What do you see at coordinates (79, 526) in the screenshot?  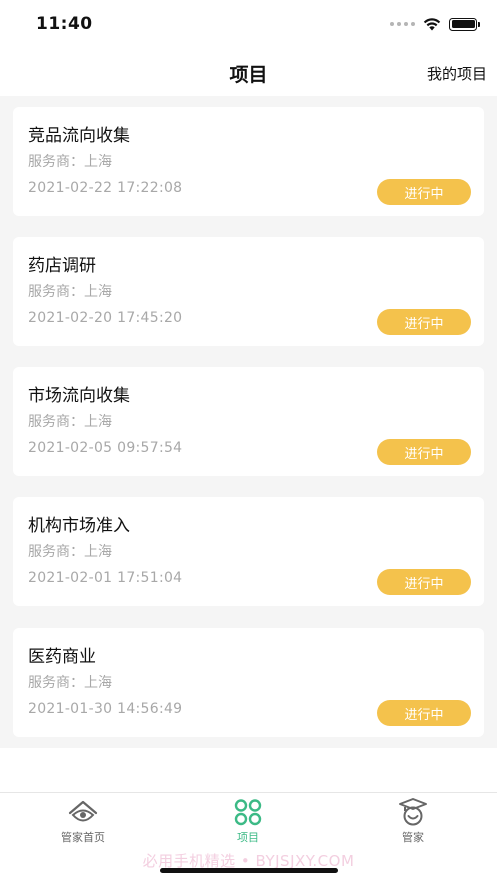 I see `project-title: 机构市场准入` at bounding box center [79, 526].